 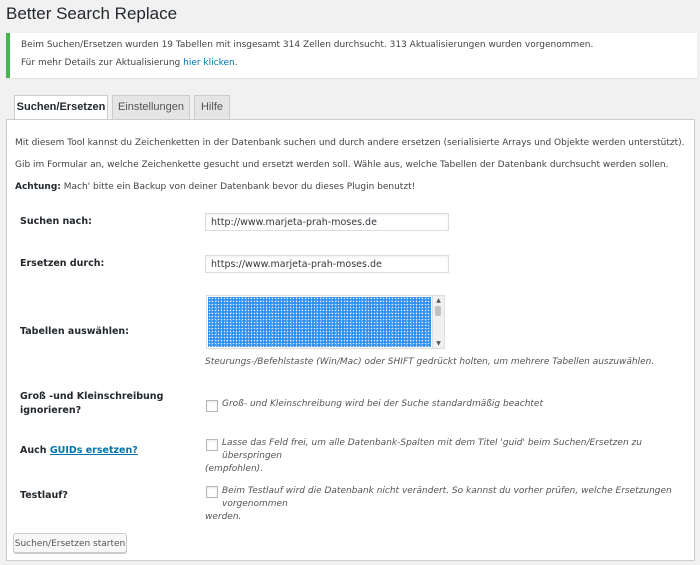 I want to click on notice-details-suffix: ., so click(x=236, y=63).